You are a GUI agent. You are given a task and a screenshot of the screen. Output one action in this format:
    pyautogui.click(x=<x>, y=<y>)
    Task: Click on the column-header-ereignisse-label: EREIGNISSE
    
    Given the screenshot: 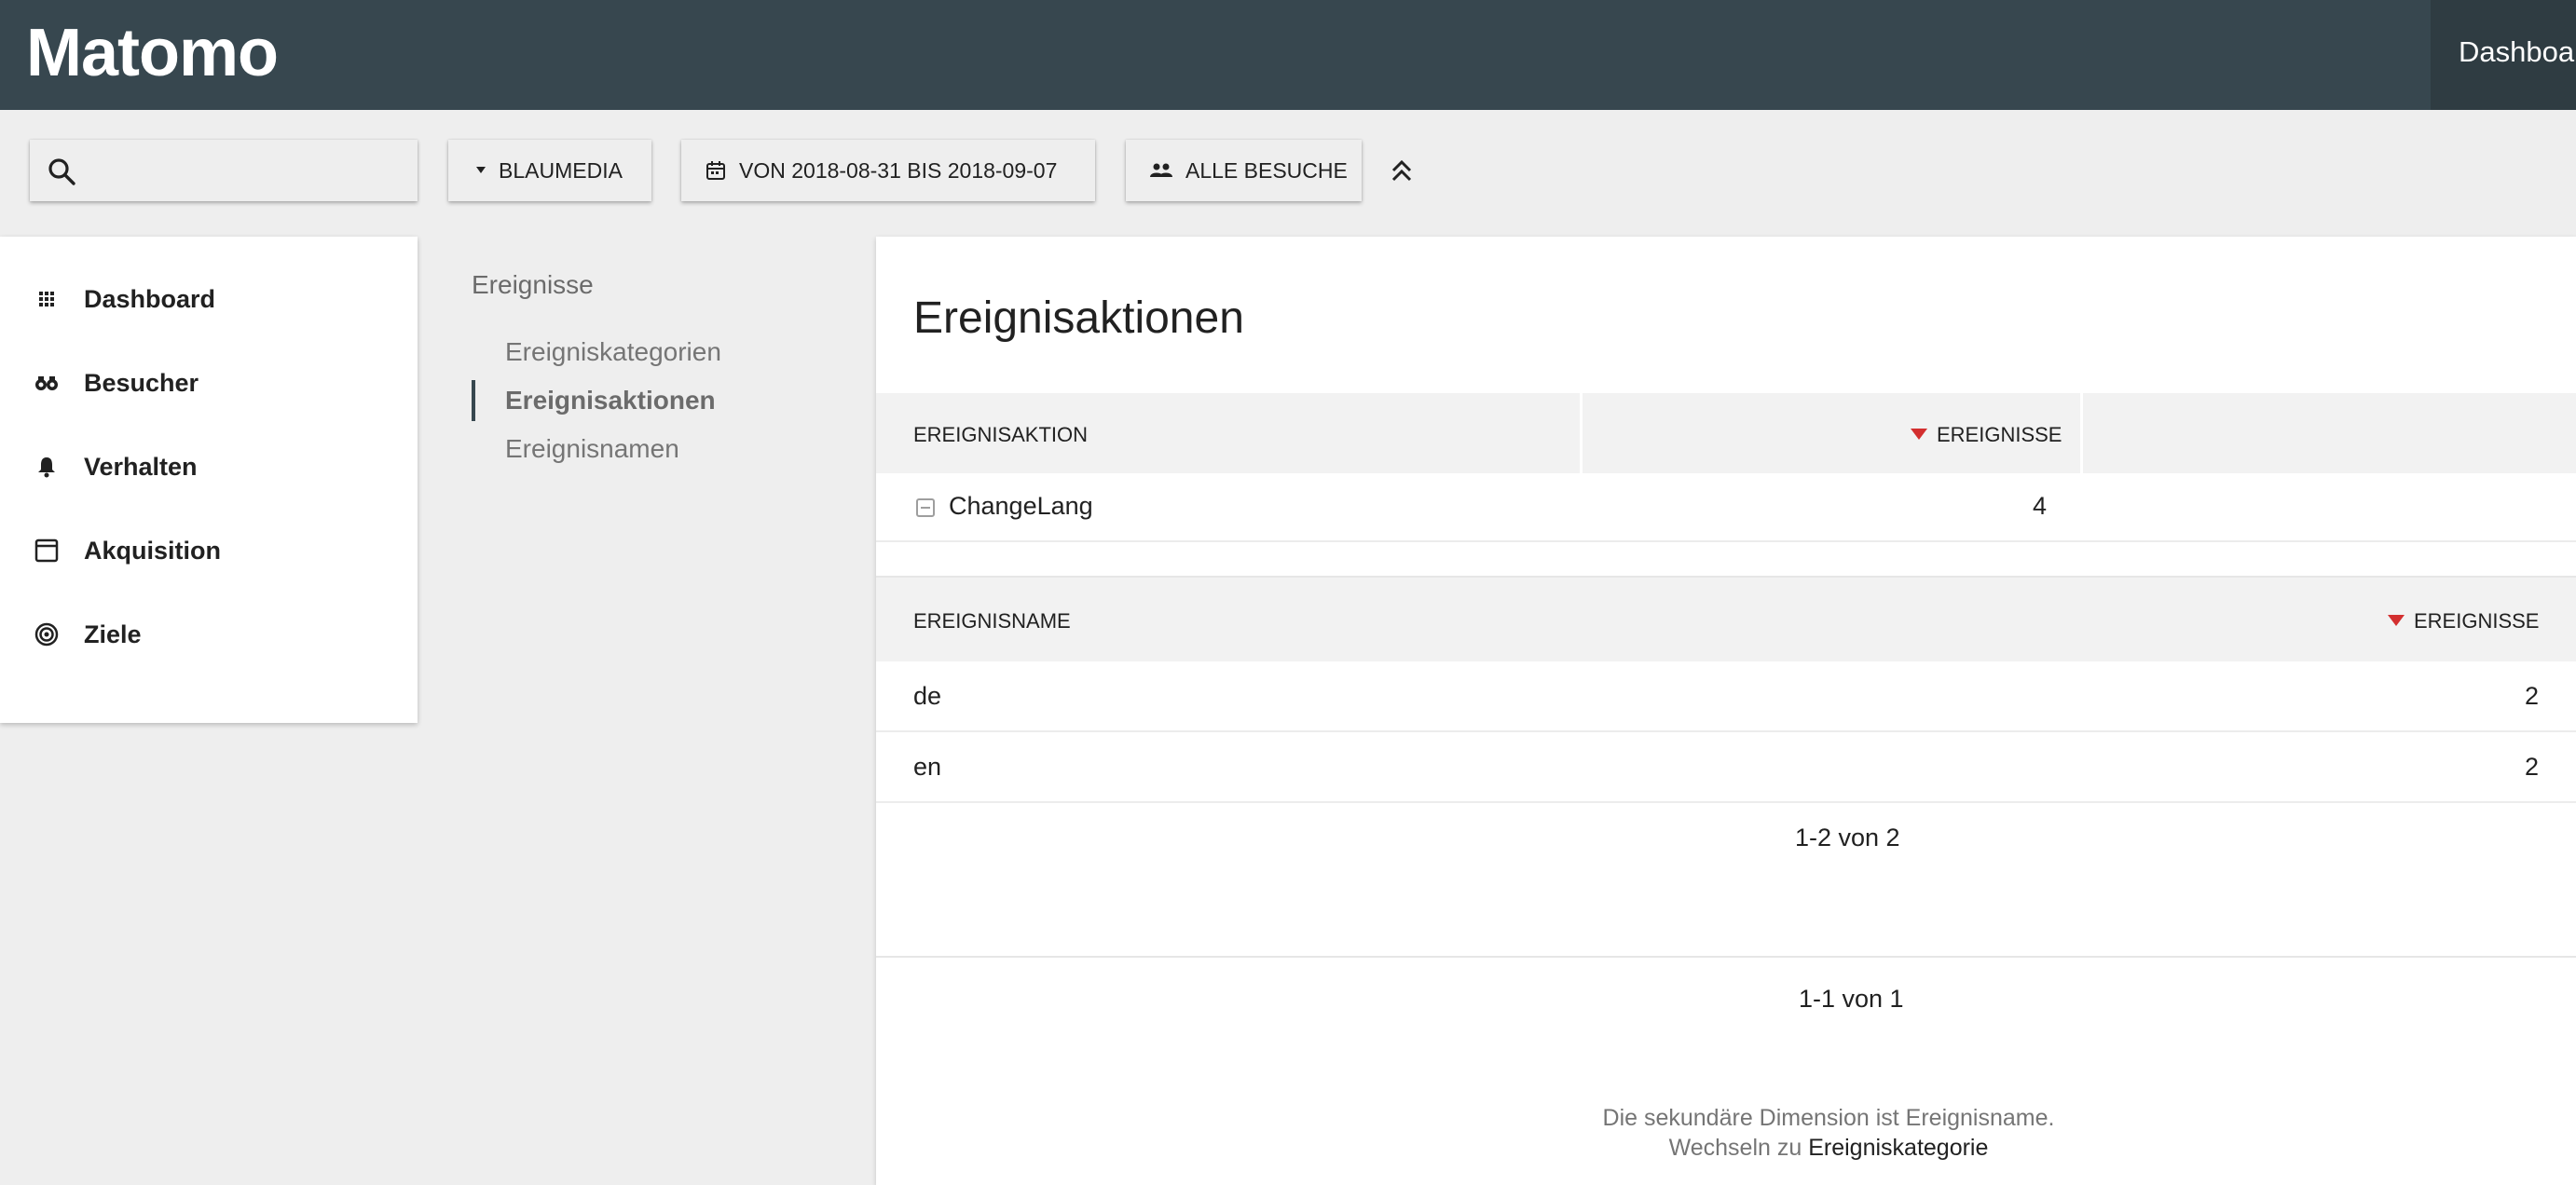 What is the action you would take?
    pyautogui.click(x=1999, y=434)
    